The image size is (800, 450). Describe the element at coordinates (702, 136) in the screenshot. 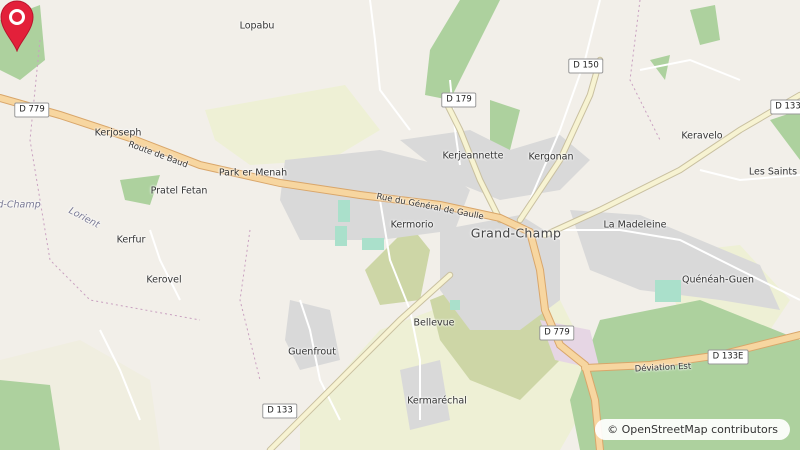

I see `place-label-keravelo: Keravelo` at that location.